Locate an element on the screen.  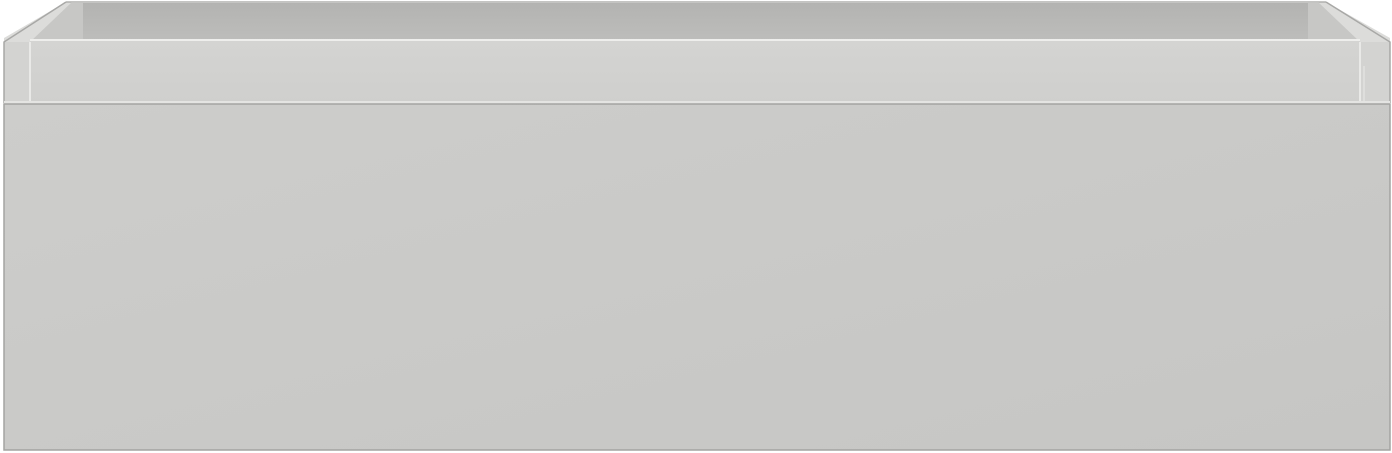
drawer-box-band is located at coordinates (695, 71).